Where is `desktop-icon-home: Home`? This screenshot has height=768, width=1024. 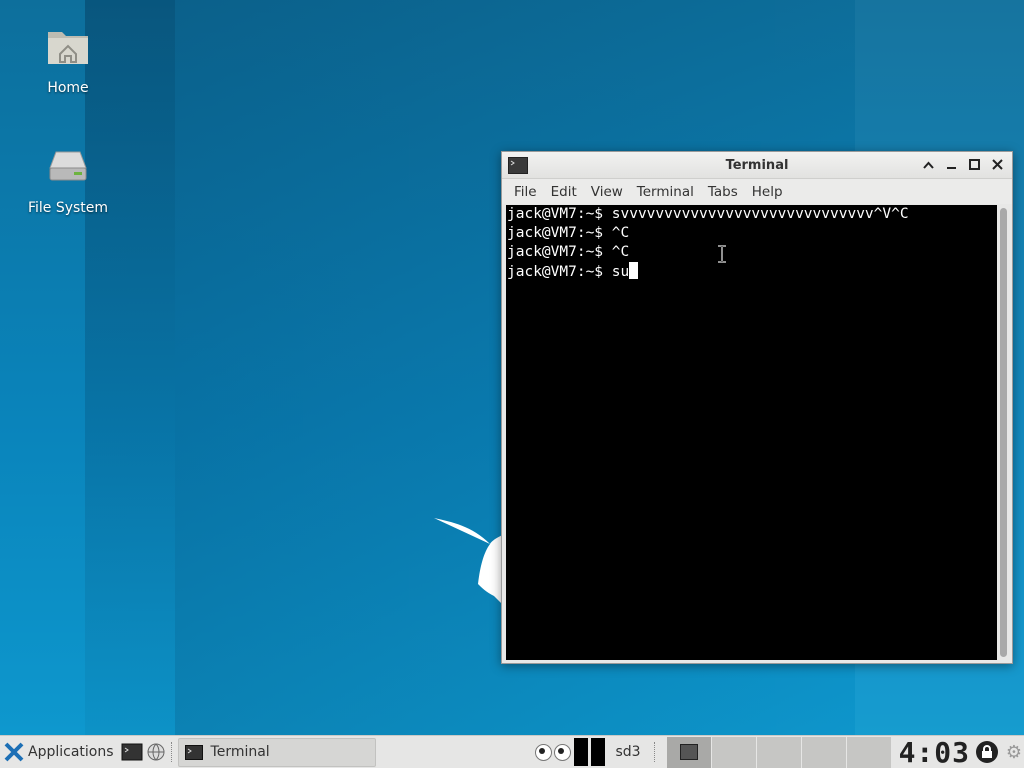 desktop-icon-home: Home is located at coordinates (68, 59).